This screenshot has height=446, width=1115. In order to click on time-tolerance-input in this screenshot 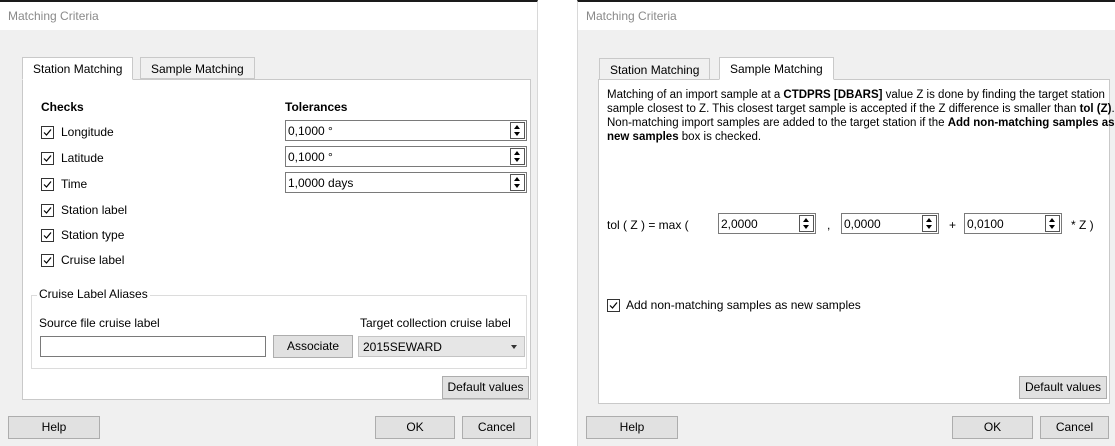, I will do `click(397, 182)`.